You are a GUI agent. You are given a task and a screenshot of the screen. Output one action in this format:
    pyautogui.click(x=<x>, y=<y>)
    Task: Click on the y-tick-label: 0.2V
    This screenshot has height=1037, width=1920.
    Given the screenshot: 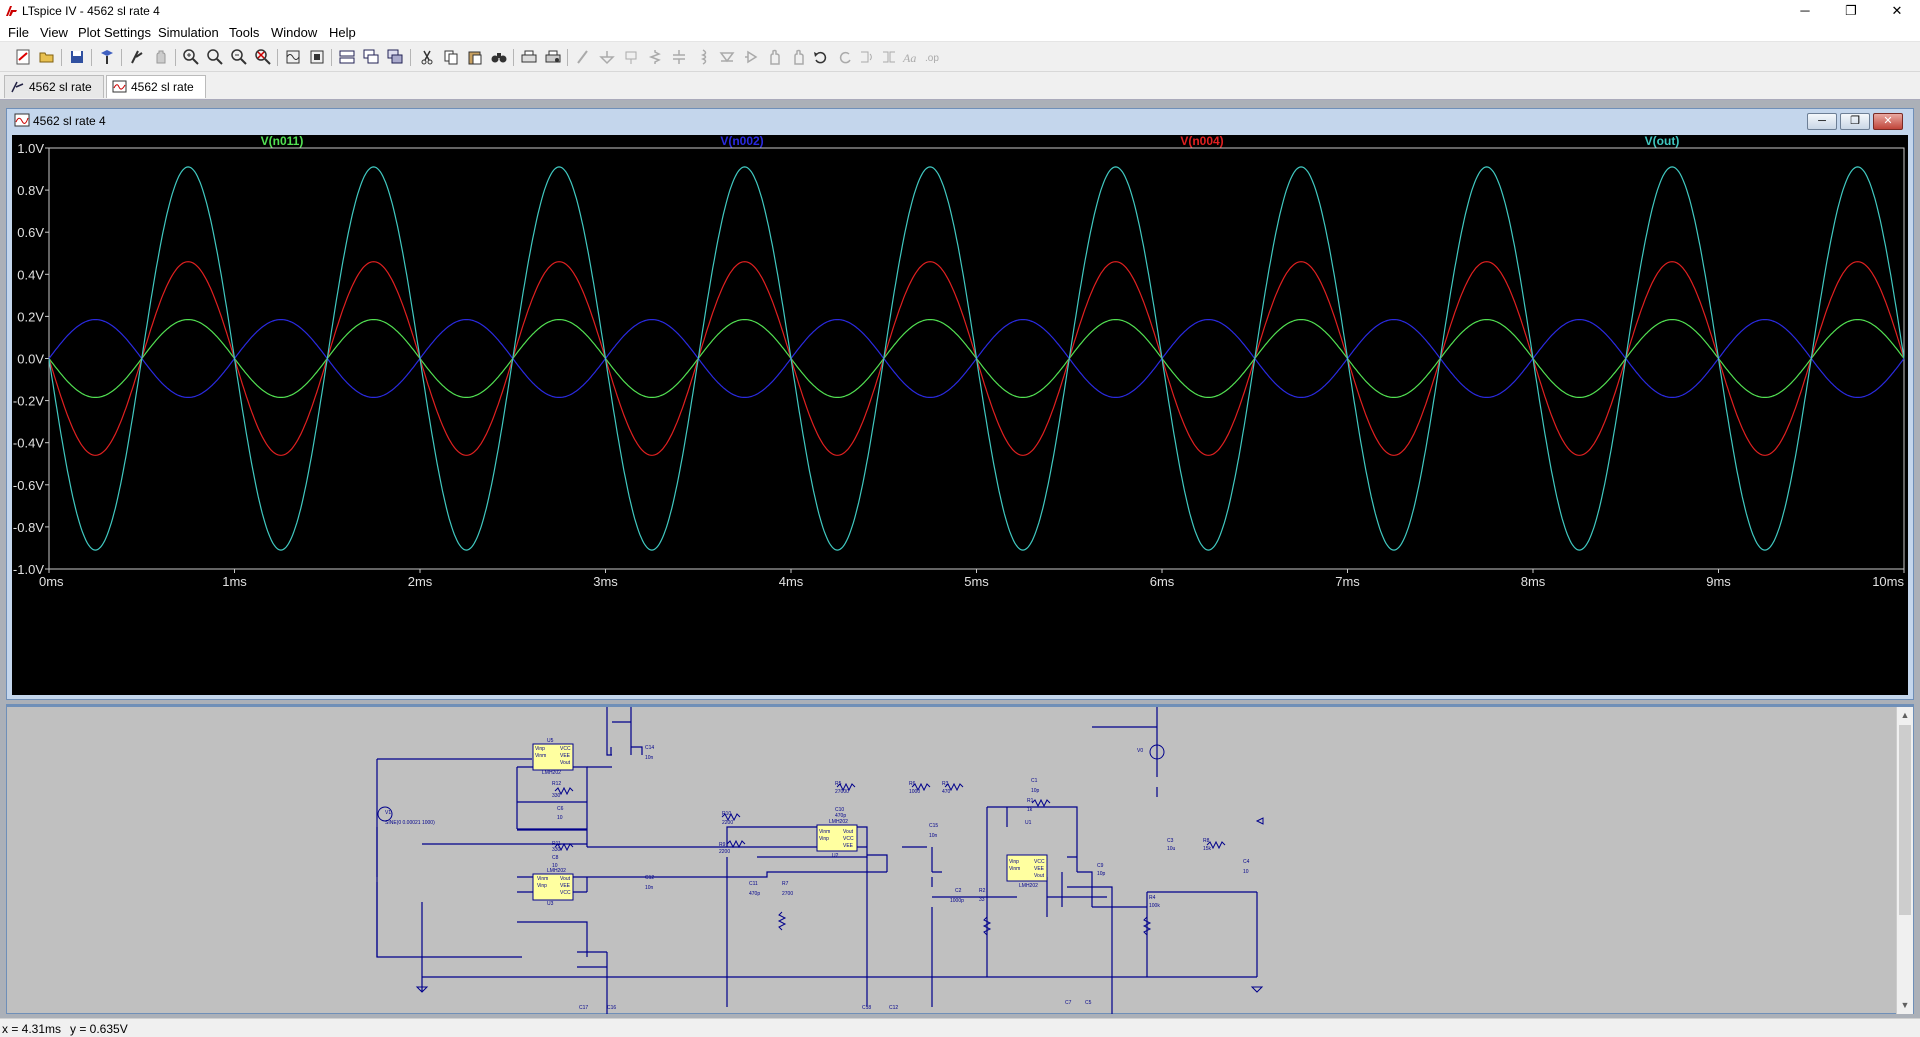 What is the action you would take?
    pyautogui.click(x=30, y=316)
    